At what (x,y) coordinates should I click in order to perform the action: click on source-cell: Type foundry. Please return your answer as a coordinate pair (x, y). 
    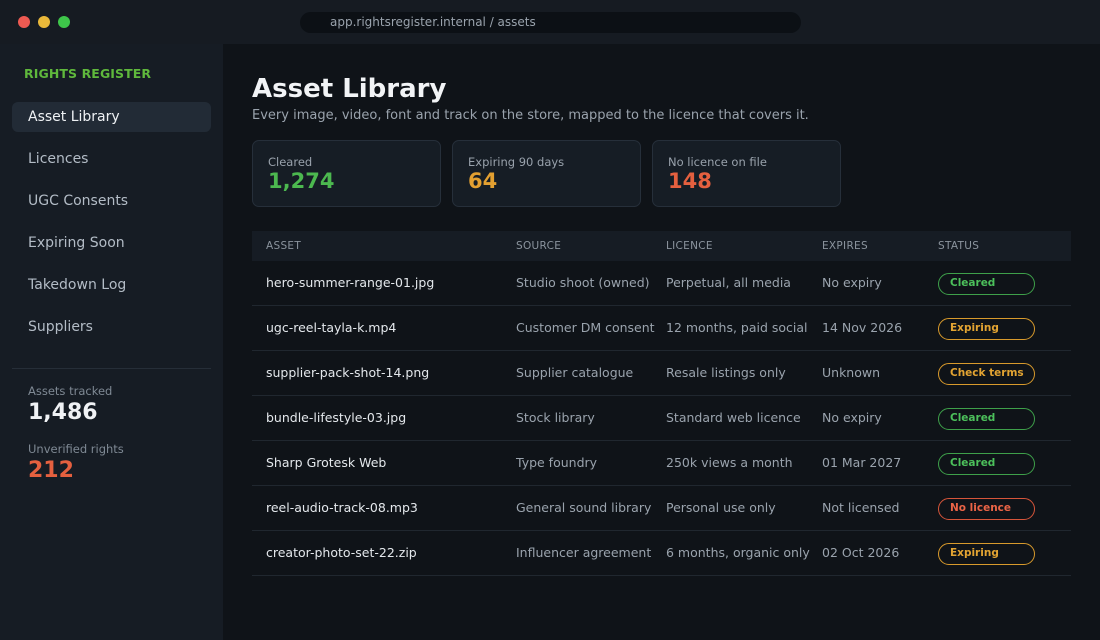
    Looking at the image, I should click on (557, 462).